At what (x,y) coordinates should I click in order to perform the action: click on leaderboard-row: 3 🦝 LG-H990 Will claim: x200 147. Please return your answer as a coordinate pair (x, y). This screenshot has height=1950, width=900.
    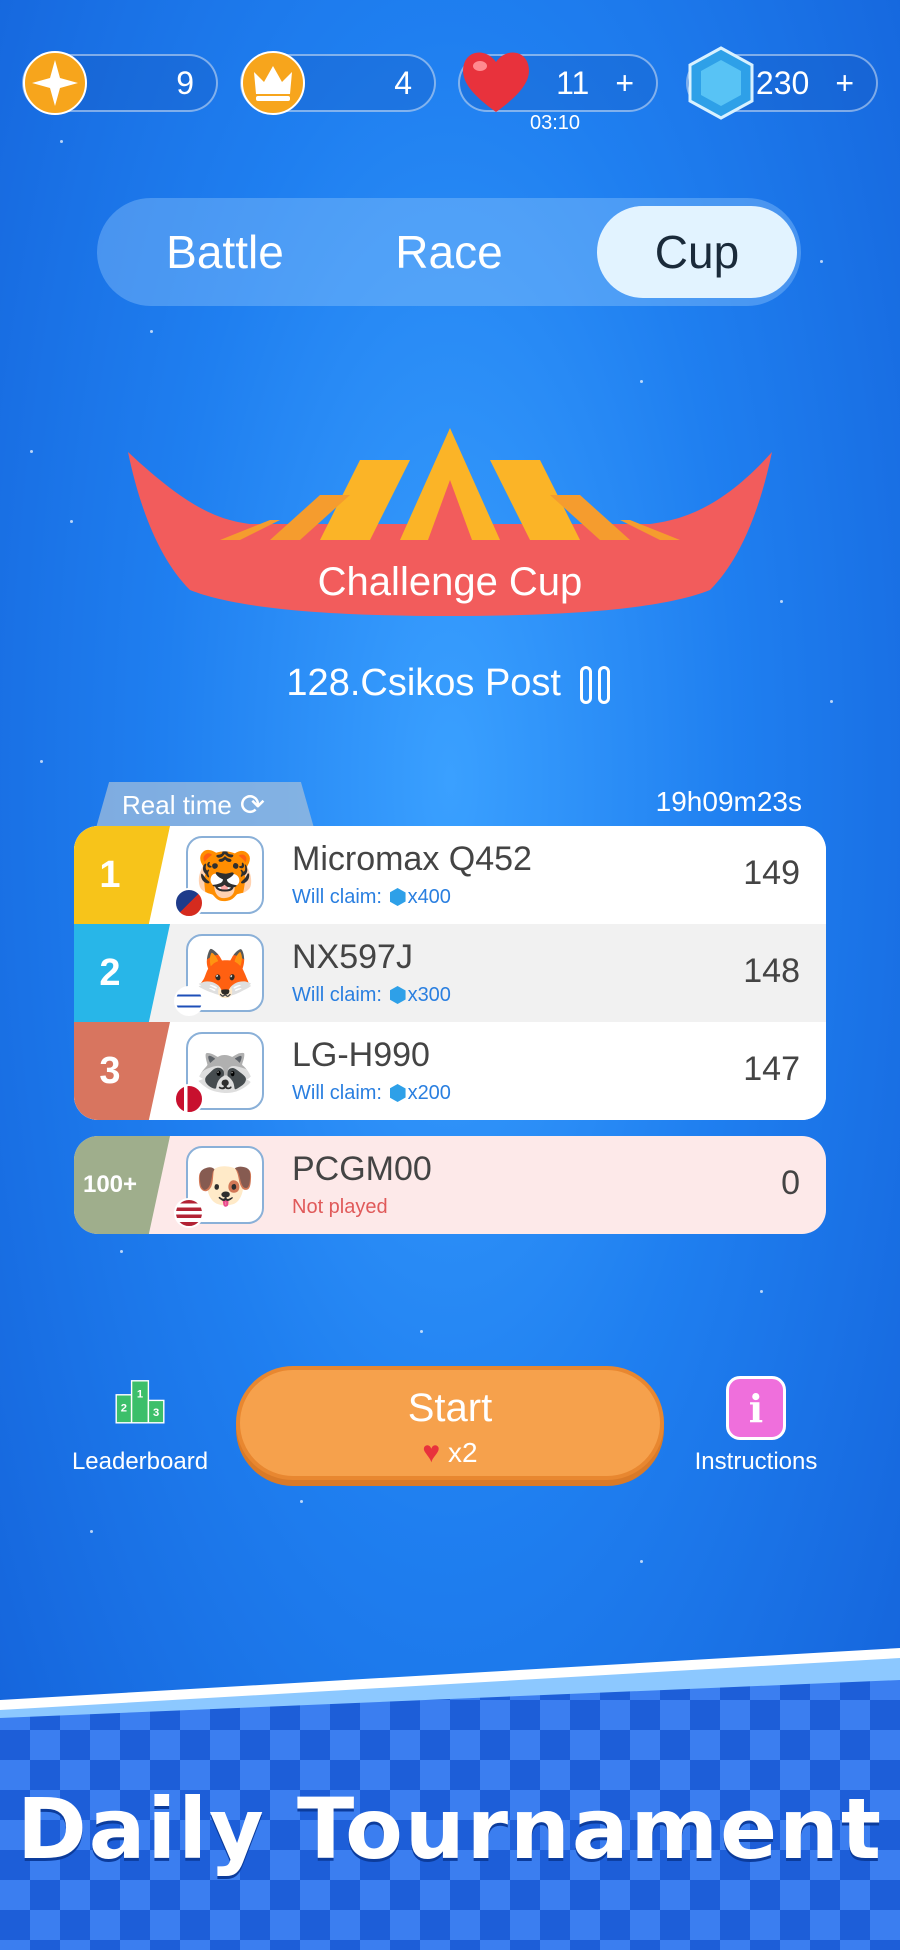
    Looking at the image, I should click on (450, 1071).